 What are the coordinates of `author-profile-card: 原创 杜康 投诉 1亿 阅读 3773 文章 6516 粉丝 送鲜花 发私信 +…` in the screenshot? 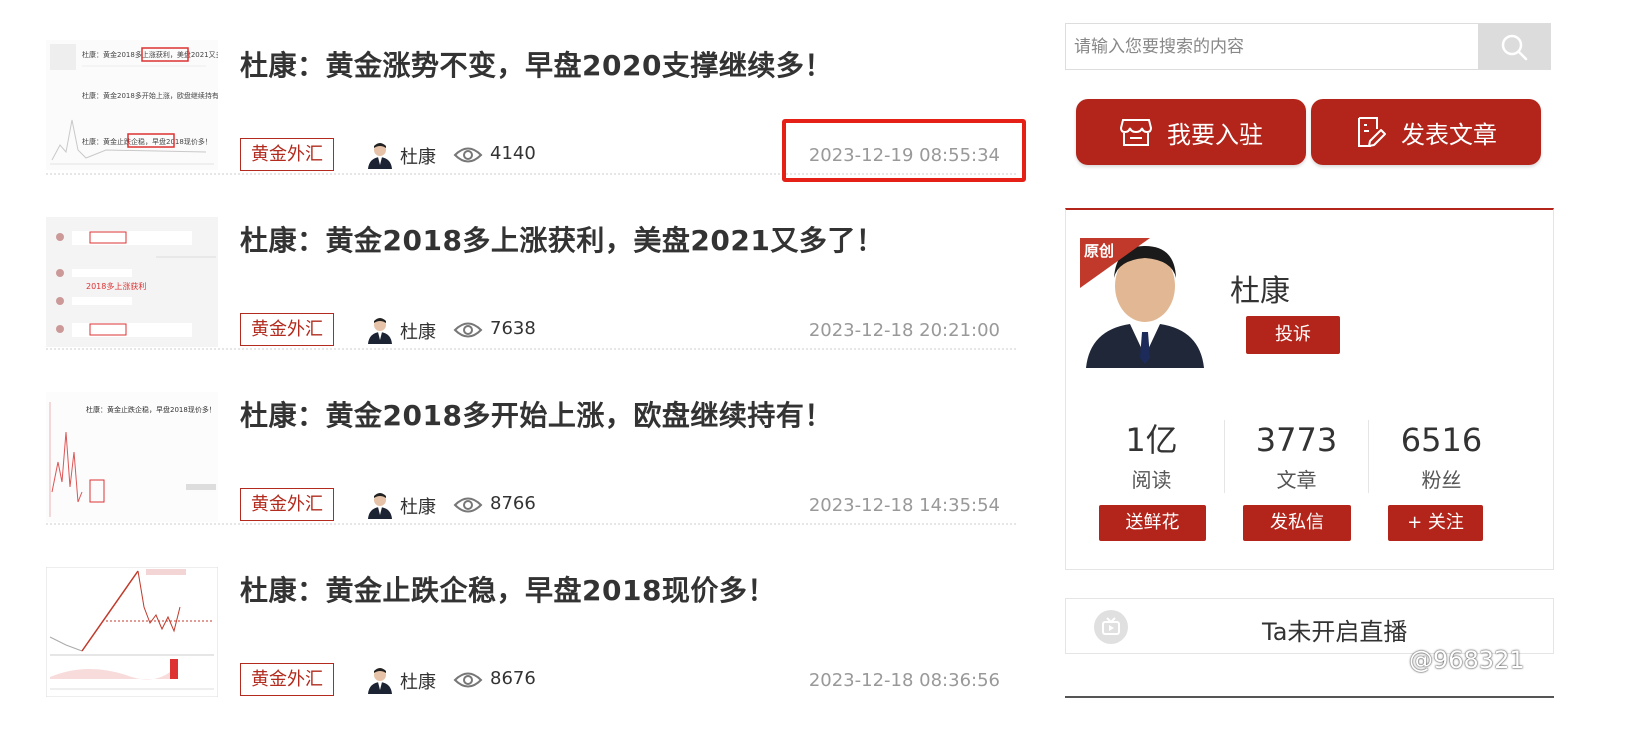 It's located at (1309, 389).